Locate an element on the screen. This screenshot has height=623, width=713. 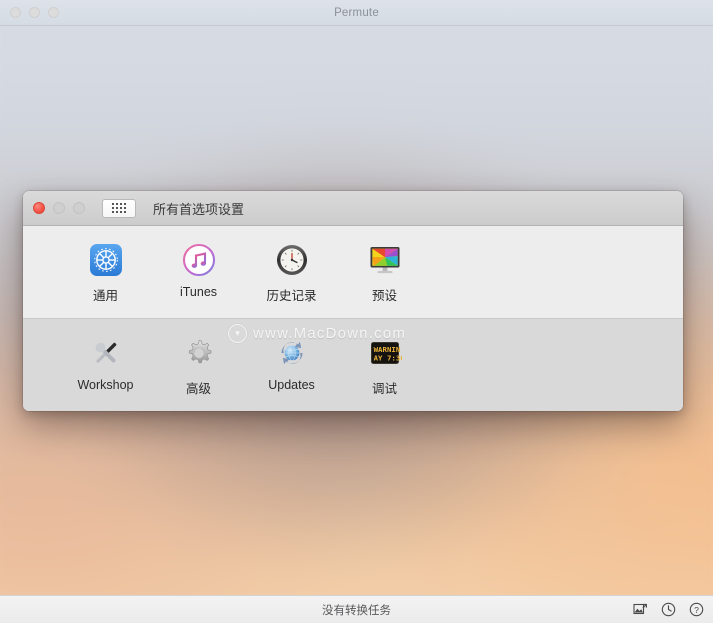
general-gear-icon is located at coordinates (106, 260).